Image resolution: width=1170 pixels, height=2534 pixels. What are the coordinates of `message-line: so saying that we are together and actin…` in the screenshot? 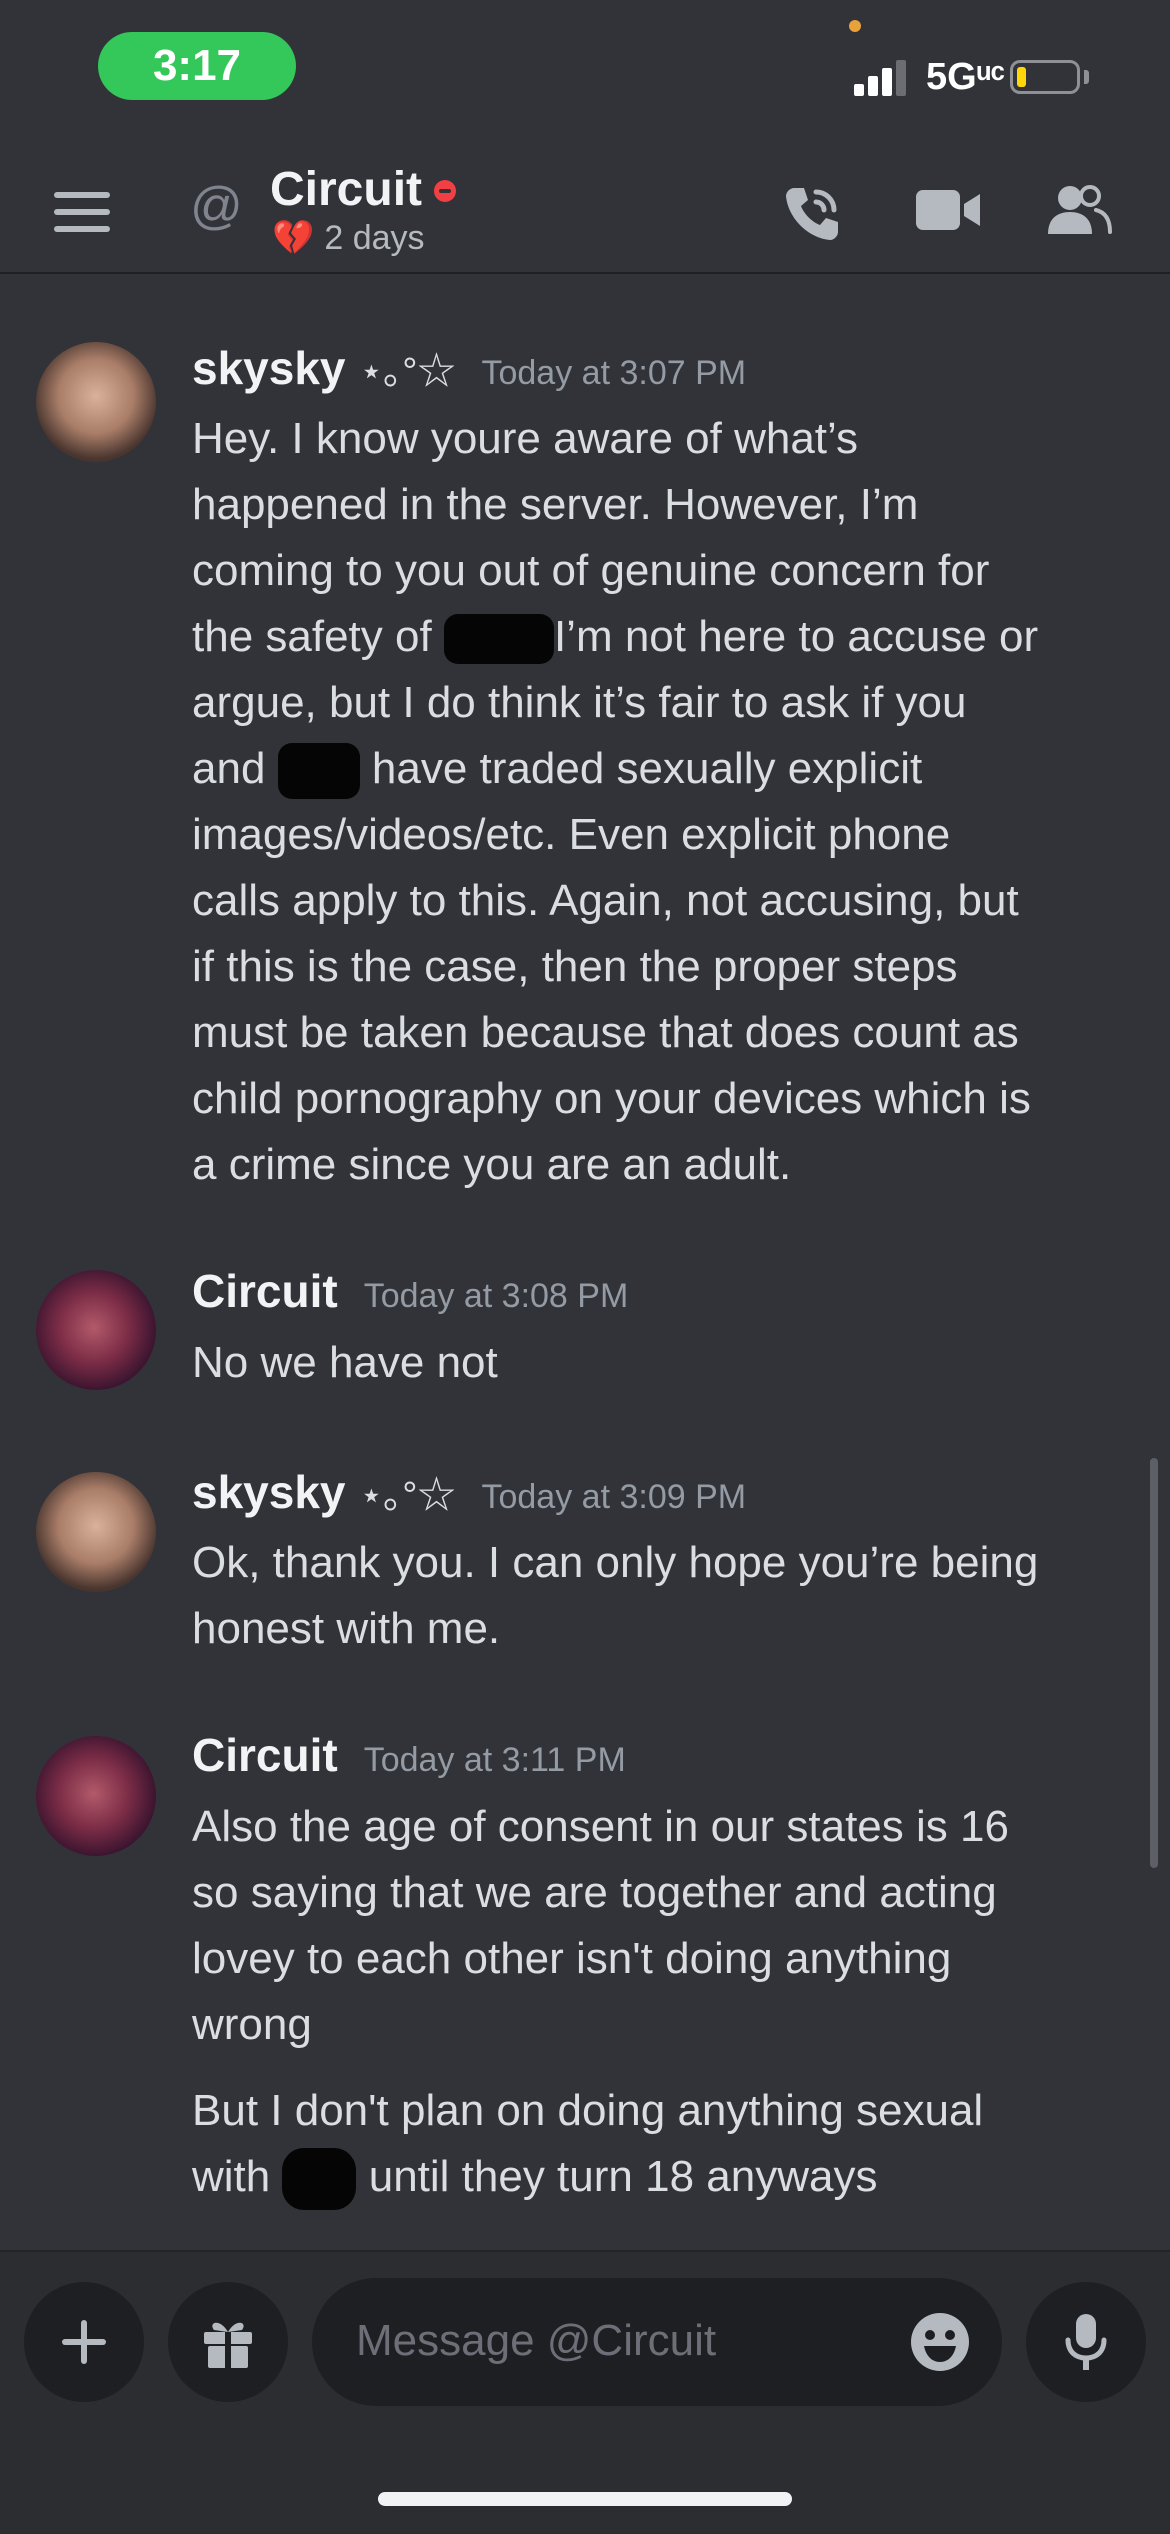 It's located at (594, 1892).